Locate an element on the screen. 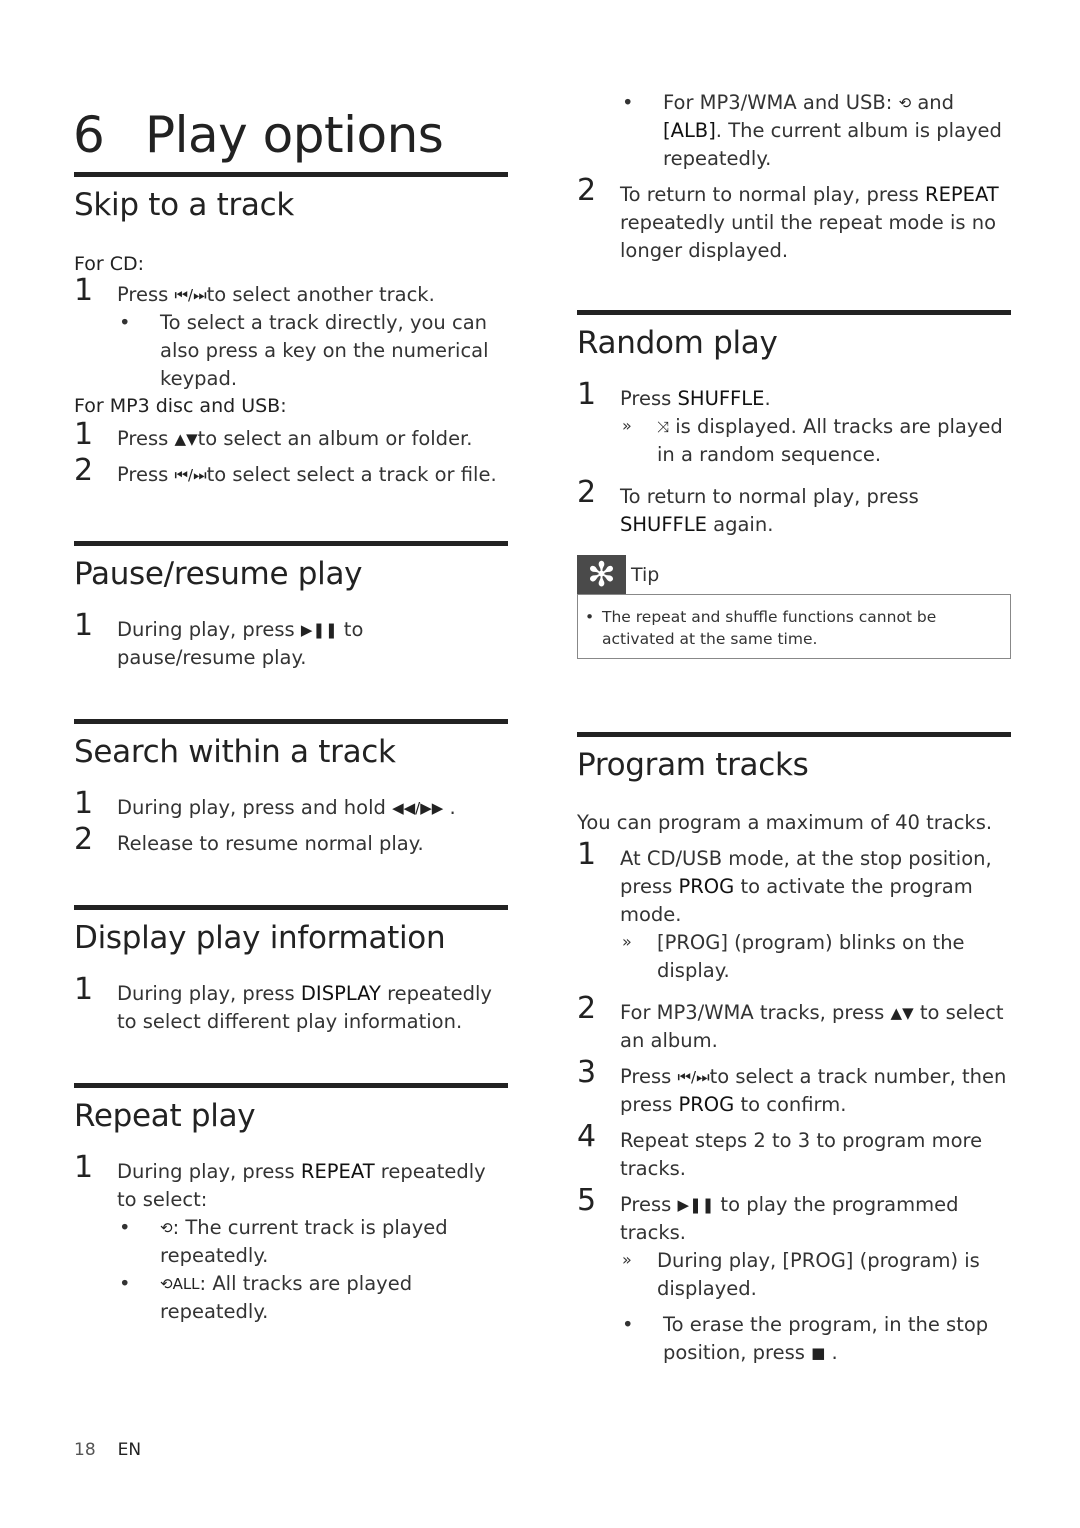  chapter-title: 6 Play options is located at coordinates (258, 134).